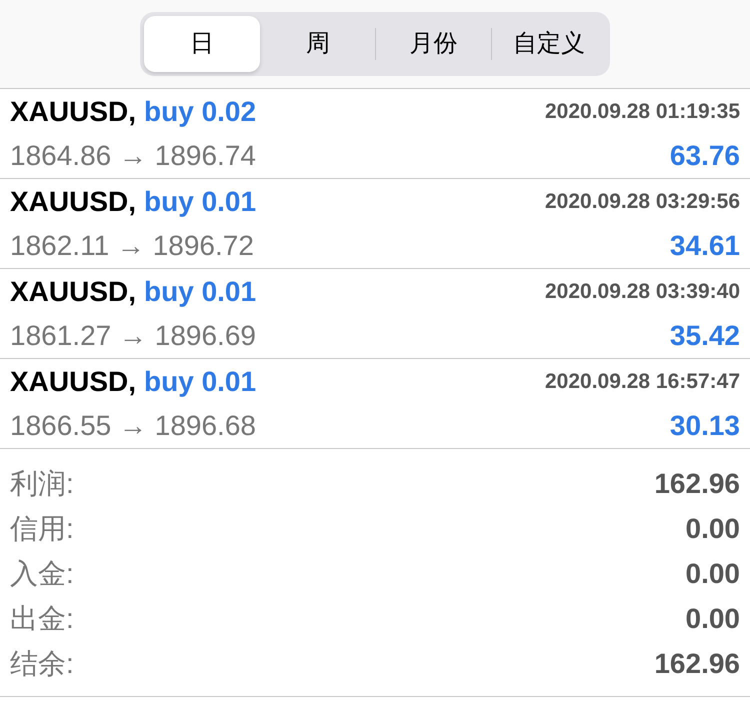  I want to click on trade-time: 2020.09.28 16:57:47, so click(642, 381).